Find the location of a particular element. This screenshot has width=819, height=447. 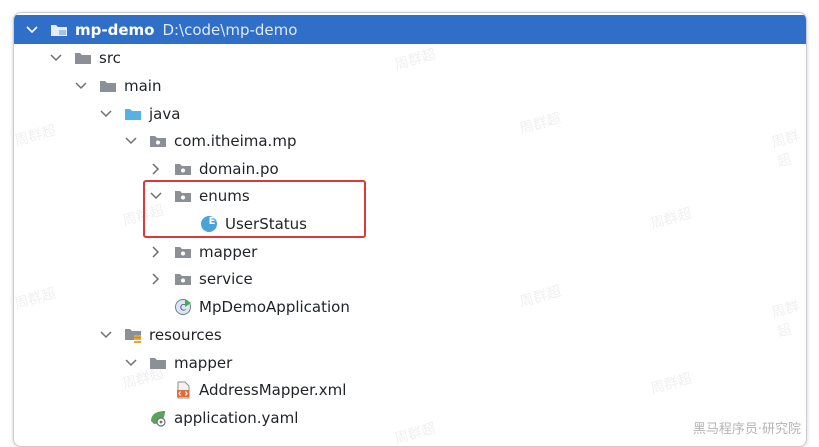

tree-row-enums: enums is located at coordinates (410, 196).